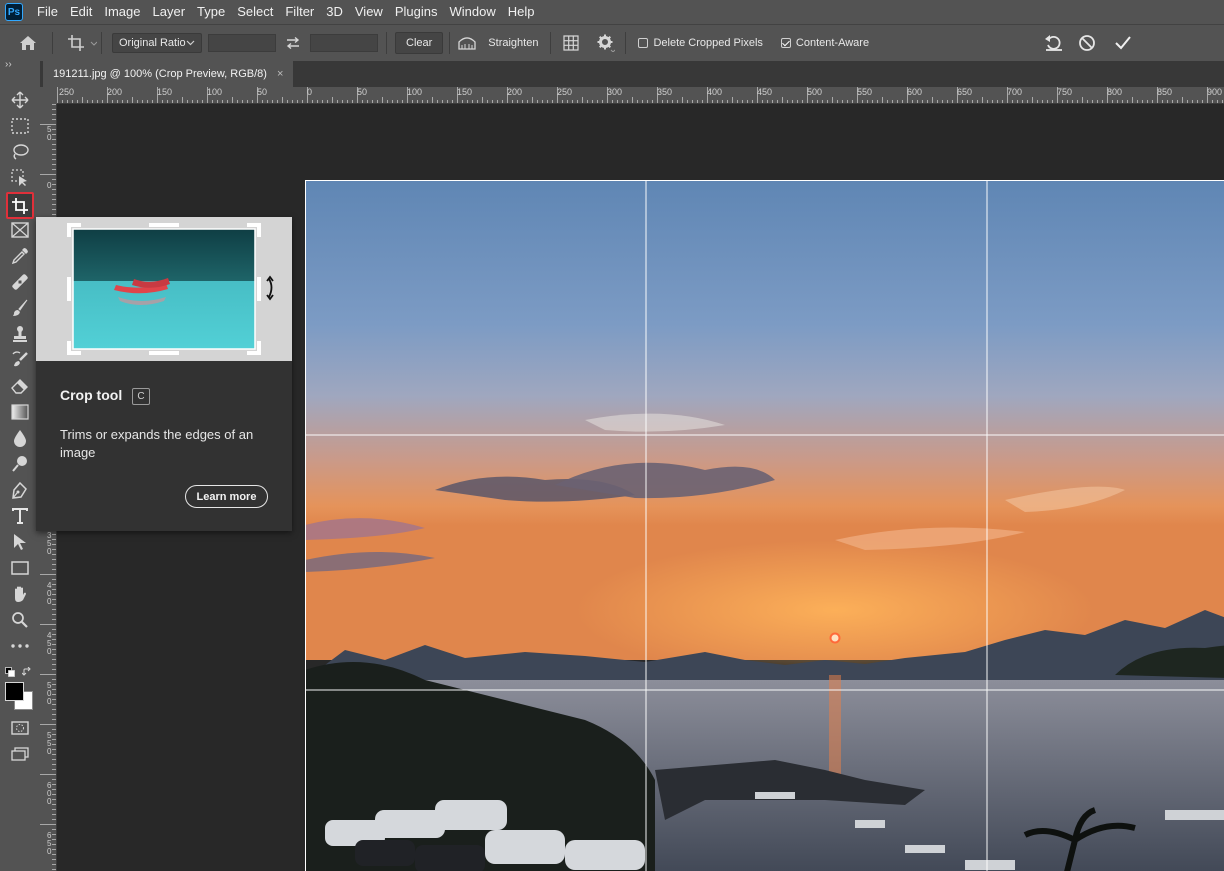 This screenshot has width=1224, height=871. I want to click on blur-tool, so click(20, 438).